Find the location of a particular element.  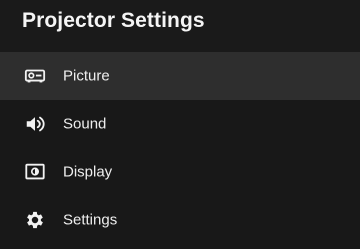

projector-icon is located at coordinates (35, 76).